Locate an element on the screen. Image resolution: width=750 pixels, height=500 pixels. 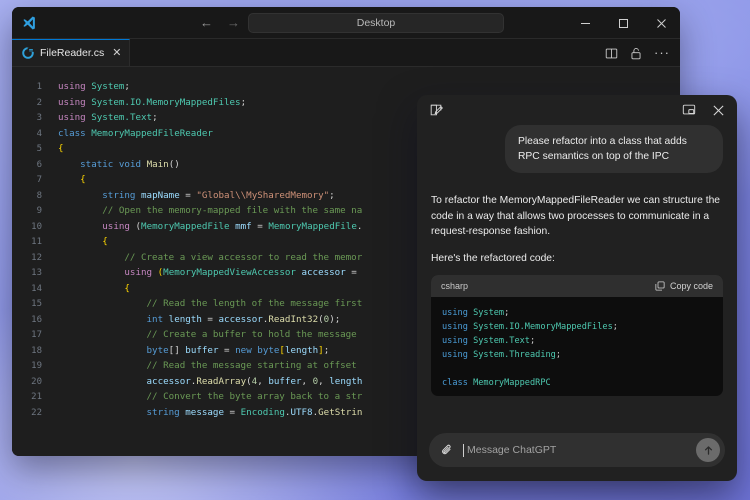
code-block-line: using System.Threading; is located at coordinates (502, 355).